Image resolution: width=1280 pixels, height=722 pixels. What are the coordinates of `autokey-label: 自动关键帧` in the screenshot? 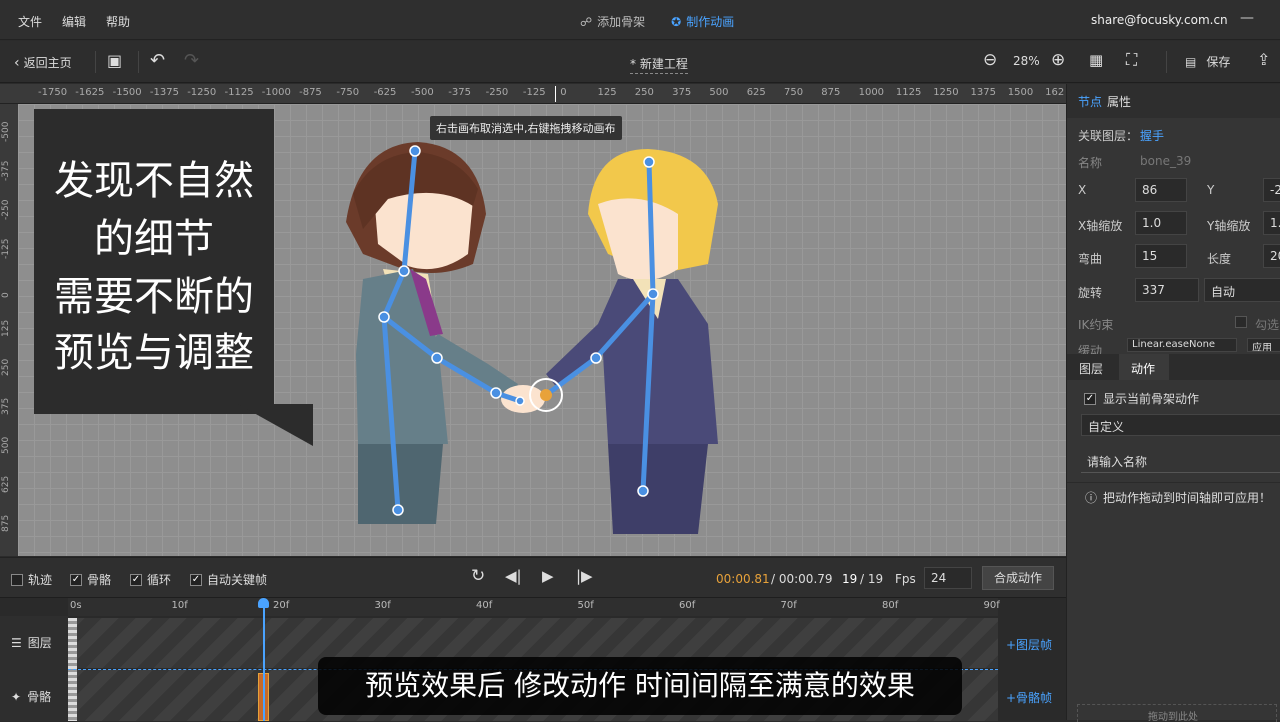 It's located at (237, 580).